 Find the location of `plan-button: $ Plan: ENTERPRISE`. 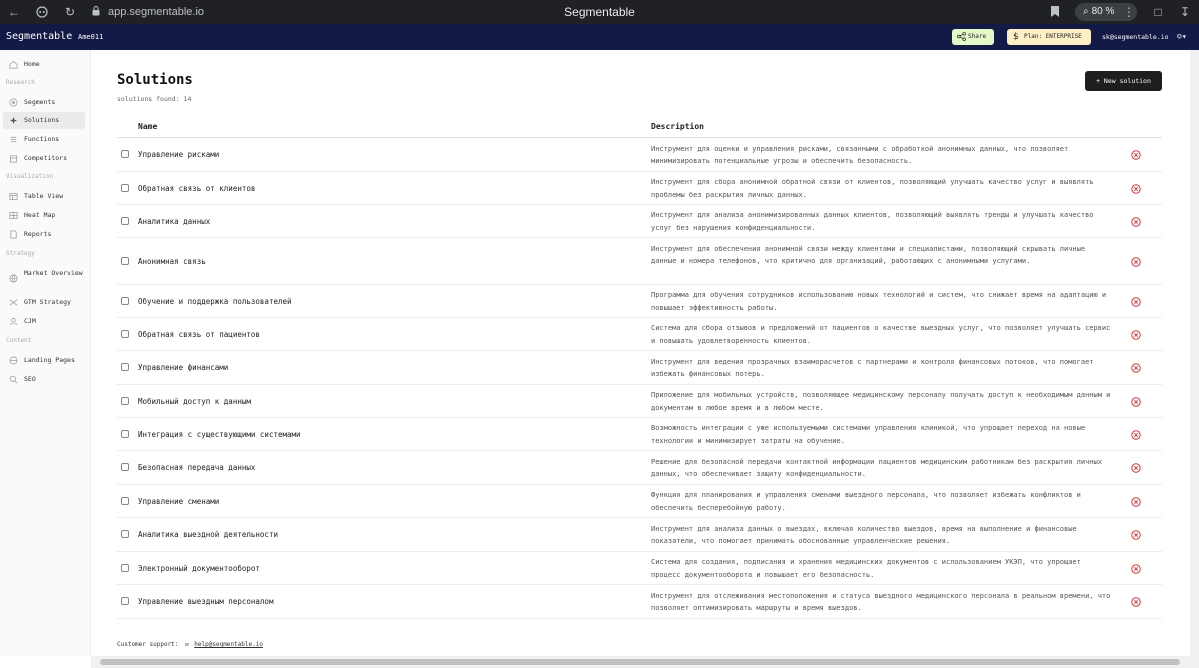

plan-button: $ Plan: ENTERPRISE is located at coordinates (1049, 37).